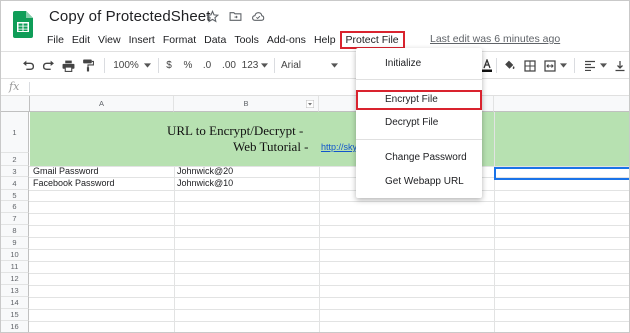 The image size is (630, 333). I want to click on zoom-select: 100%, so click(132, 65).